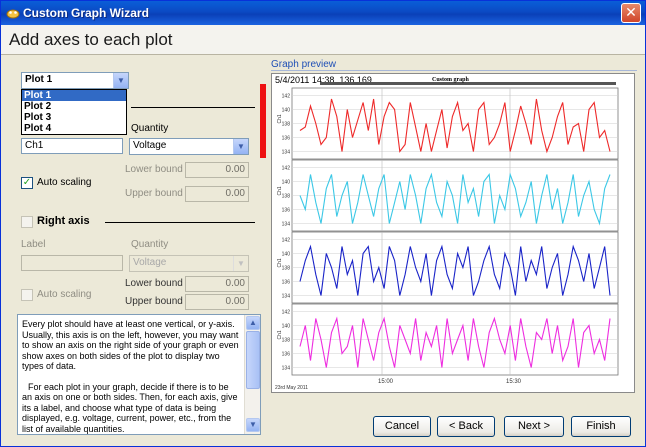 The image size is (646, 447). I want to click on help-scrollbar: ▲ ▼, so click(252, 374).